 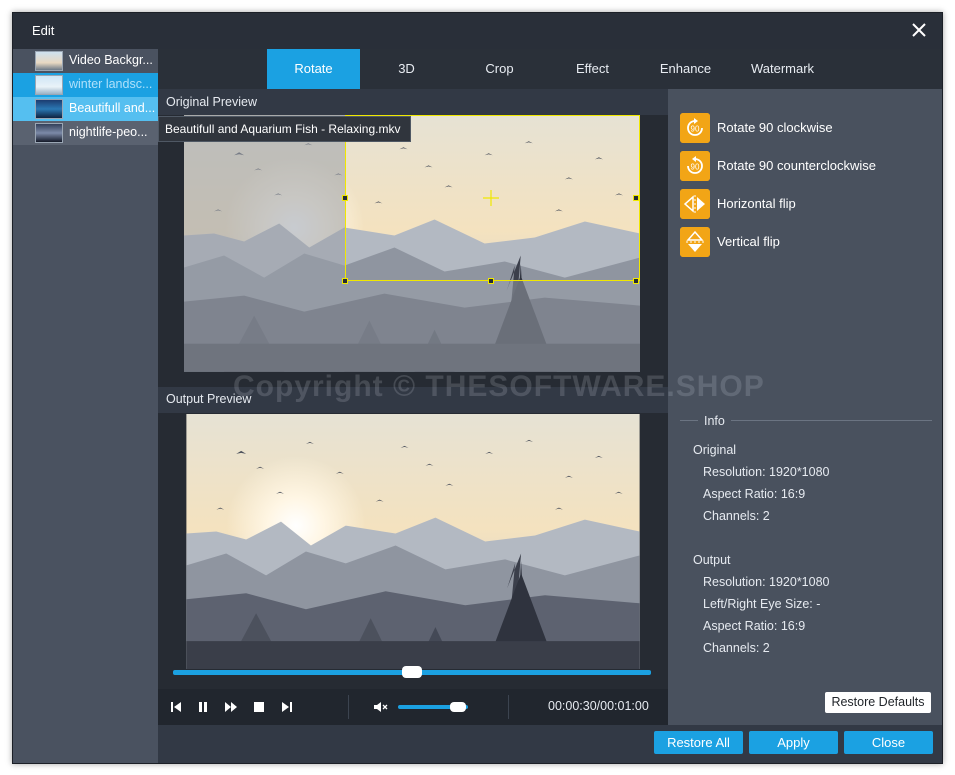 I want to click on original-channels: Channels: 2, so click(x=736, y=516).